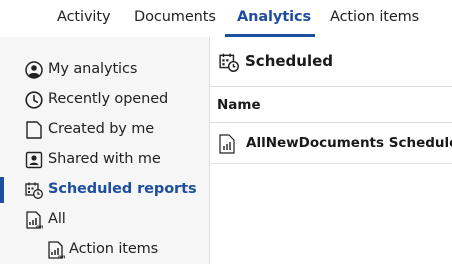 This screenshot has height=264, width=452. Describe the element at coordinates (274, 17) in the screenshot. I see `tab-analytics: Analytics` at that location.